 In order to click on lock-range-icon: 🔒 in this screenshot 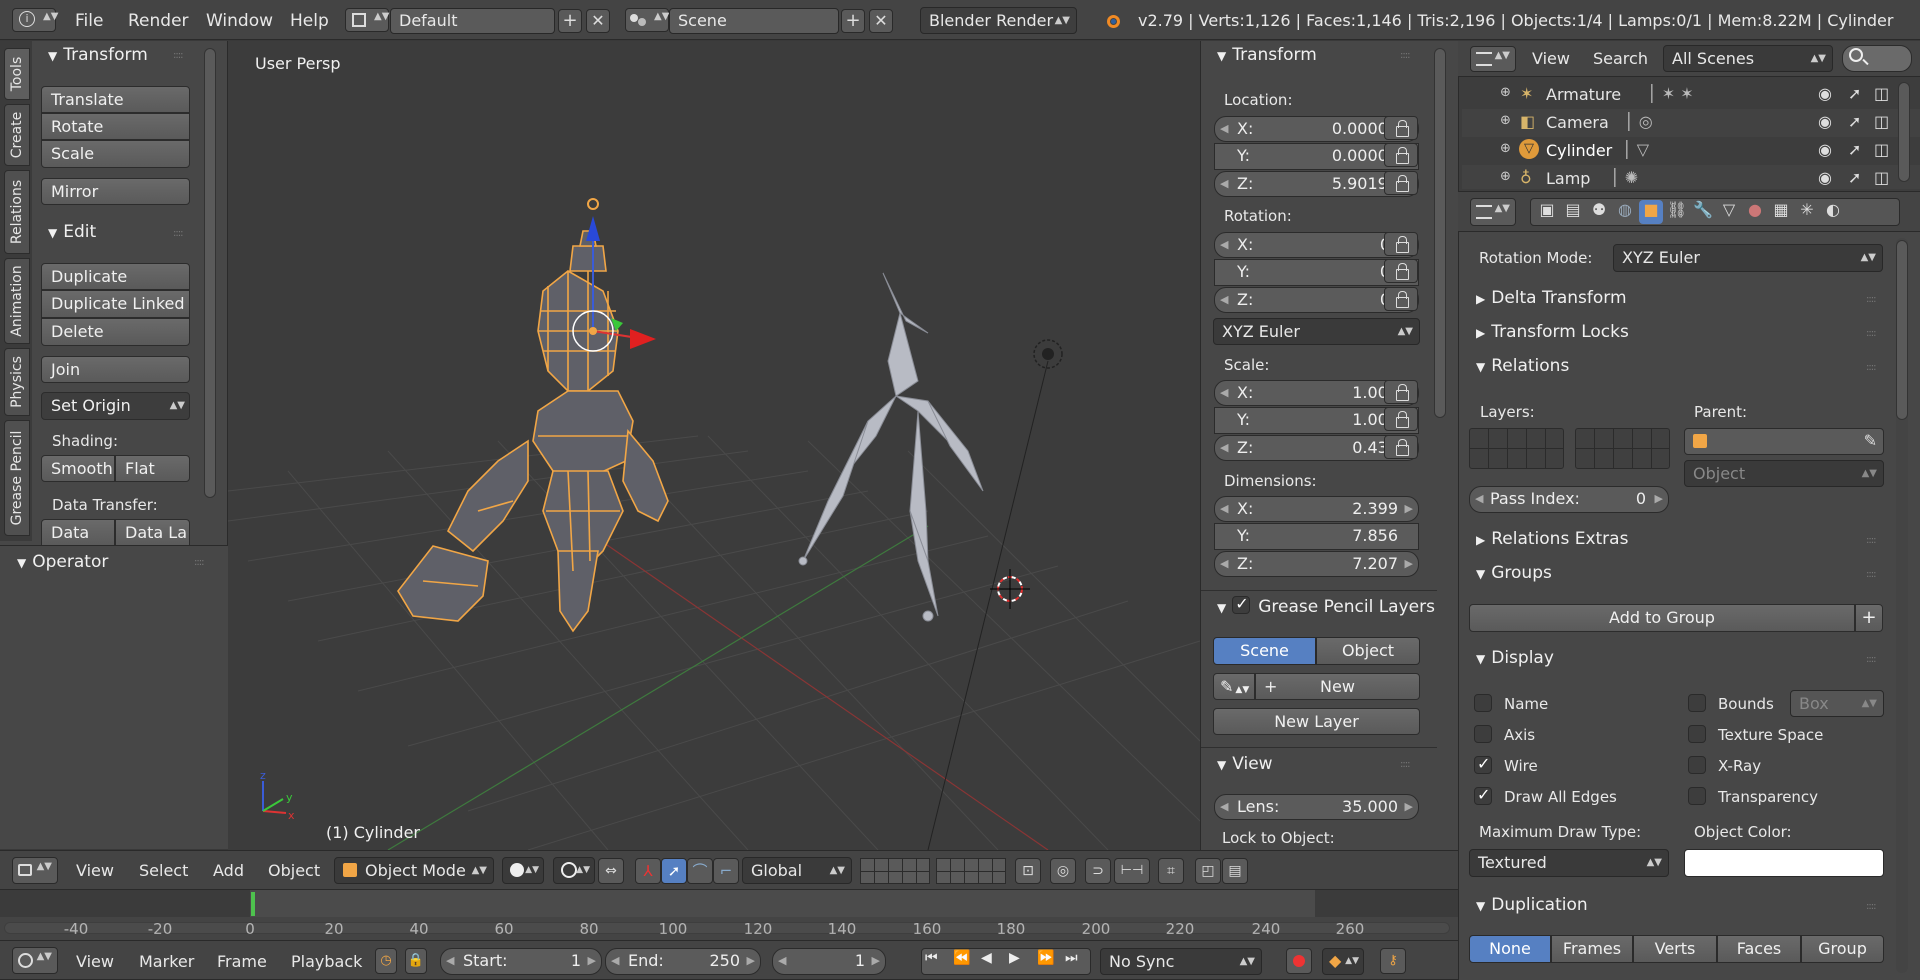, I will do `click(416, 961)`.